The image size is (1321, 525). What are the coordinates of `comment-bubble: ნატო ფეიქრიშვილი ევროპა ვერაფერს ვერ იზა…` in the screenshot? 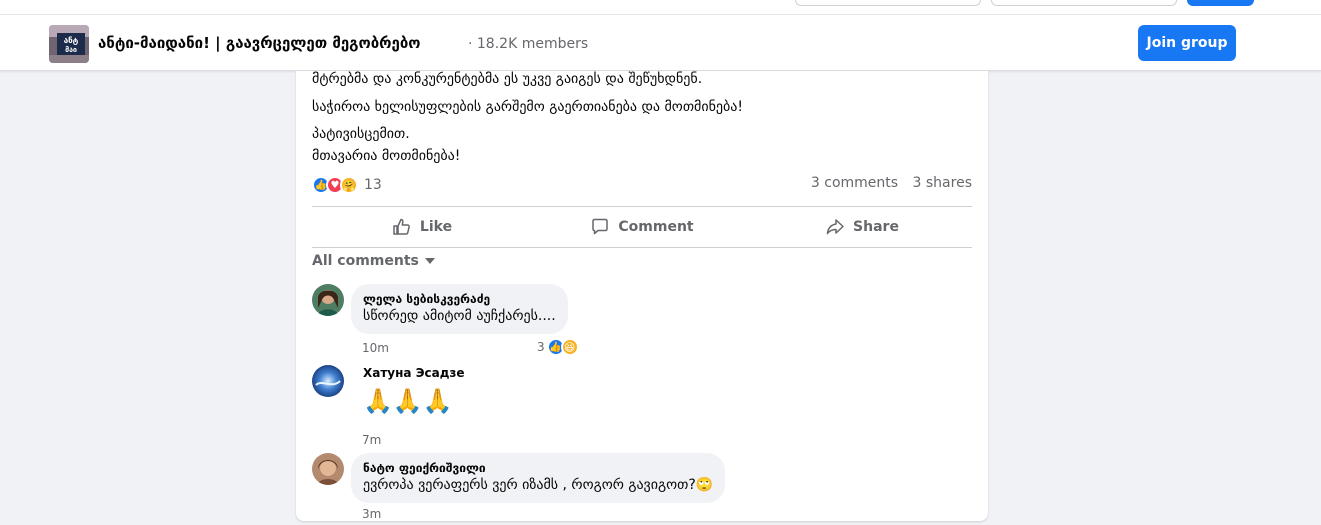 It's located at (538, 478).